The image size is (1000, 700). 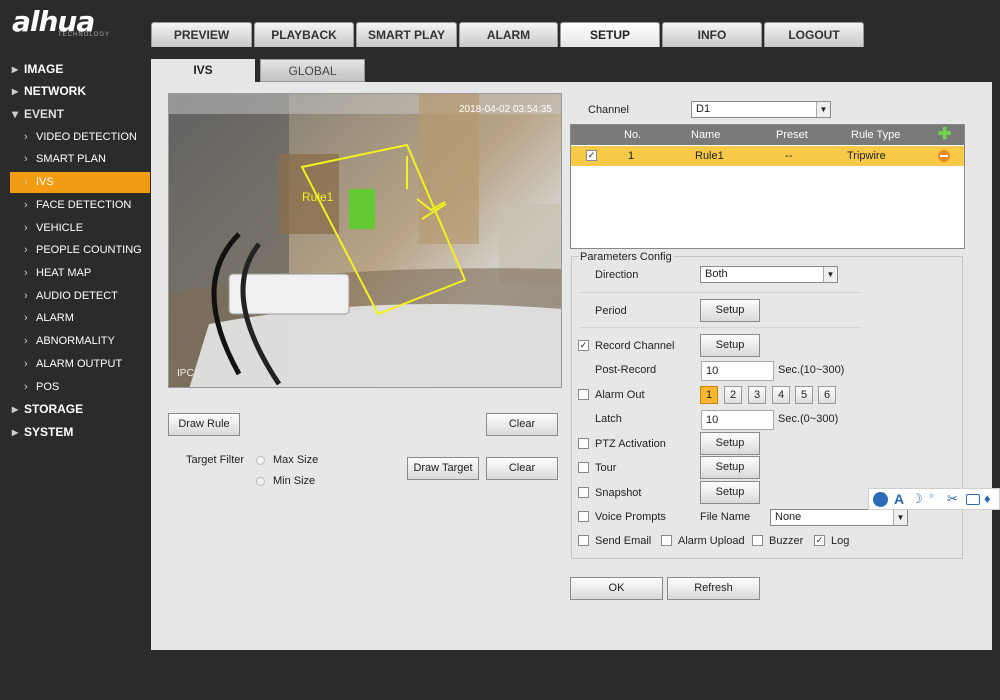 What do you see at coordinates (761, 109) in the screenshot?
I see `channel-select: D1 ▼` at bounding box center [761, 109].